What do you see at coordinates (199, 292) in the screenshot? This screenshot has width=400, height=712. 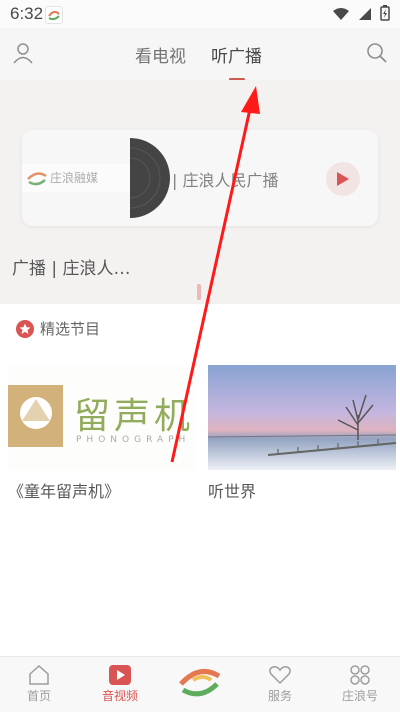 I see `carousel-indicator` at bounding box center [199, 292].